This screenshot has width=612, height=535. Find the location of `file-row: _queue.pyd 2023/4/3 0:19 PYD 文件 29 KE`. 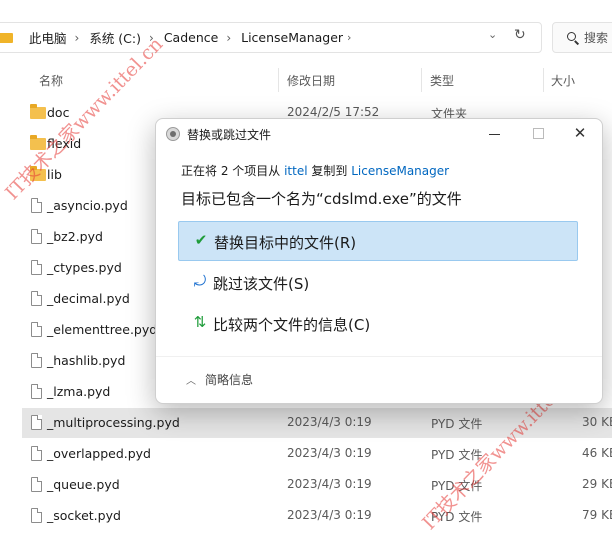

file-row: _queue.pyd 2023/4/3 0:19 PYD 文件 29 KE is located at coordinates (317, 485).